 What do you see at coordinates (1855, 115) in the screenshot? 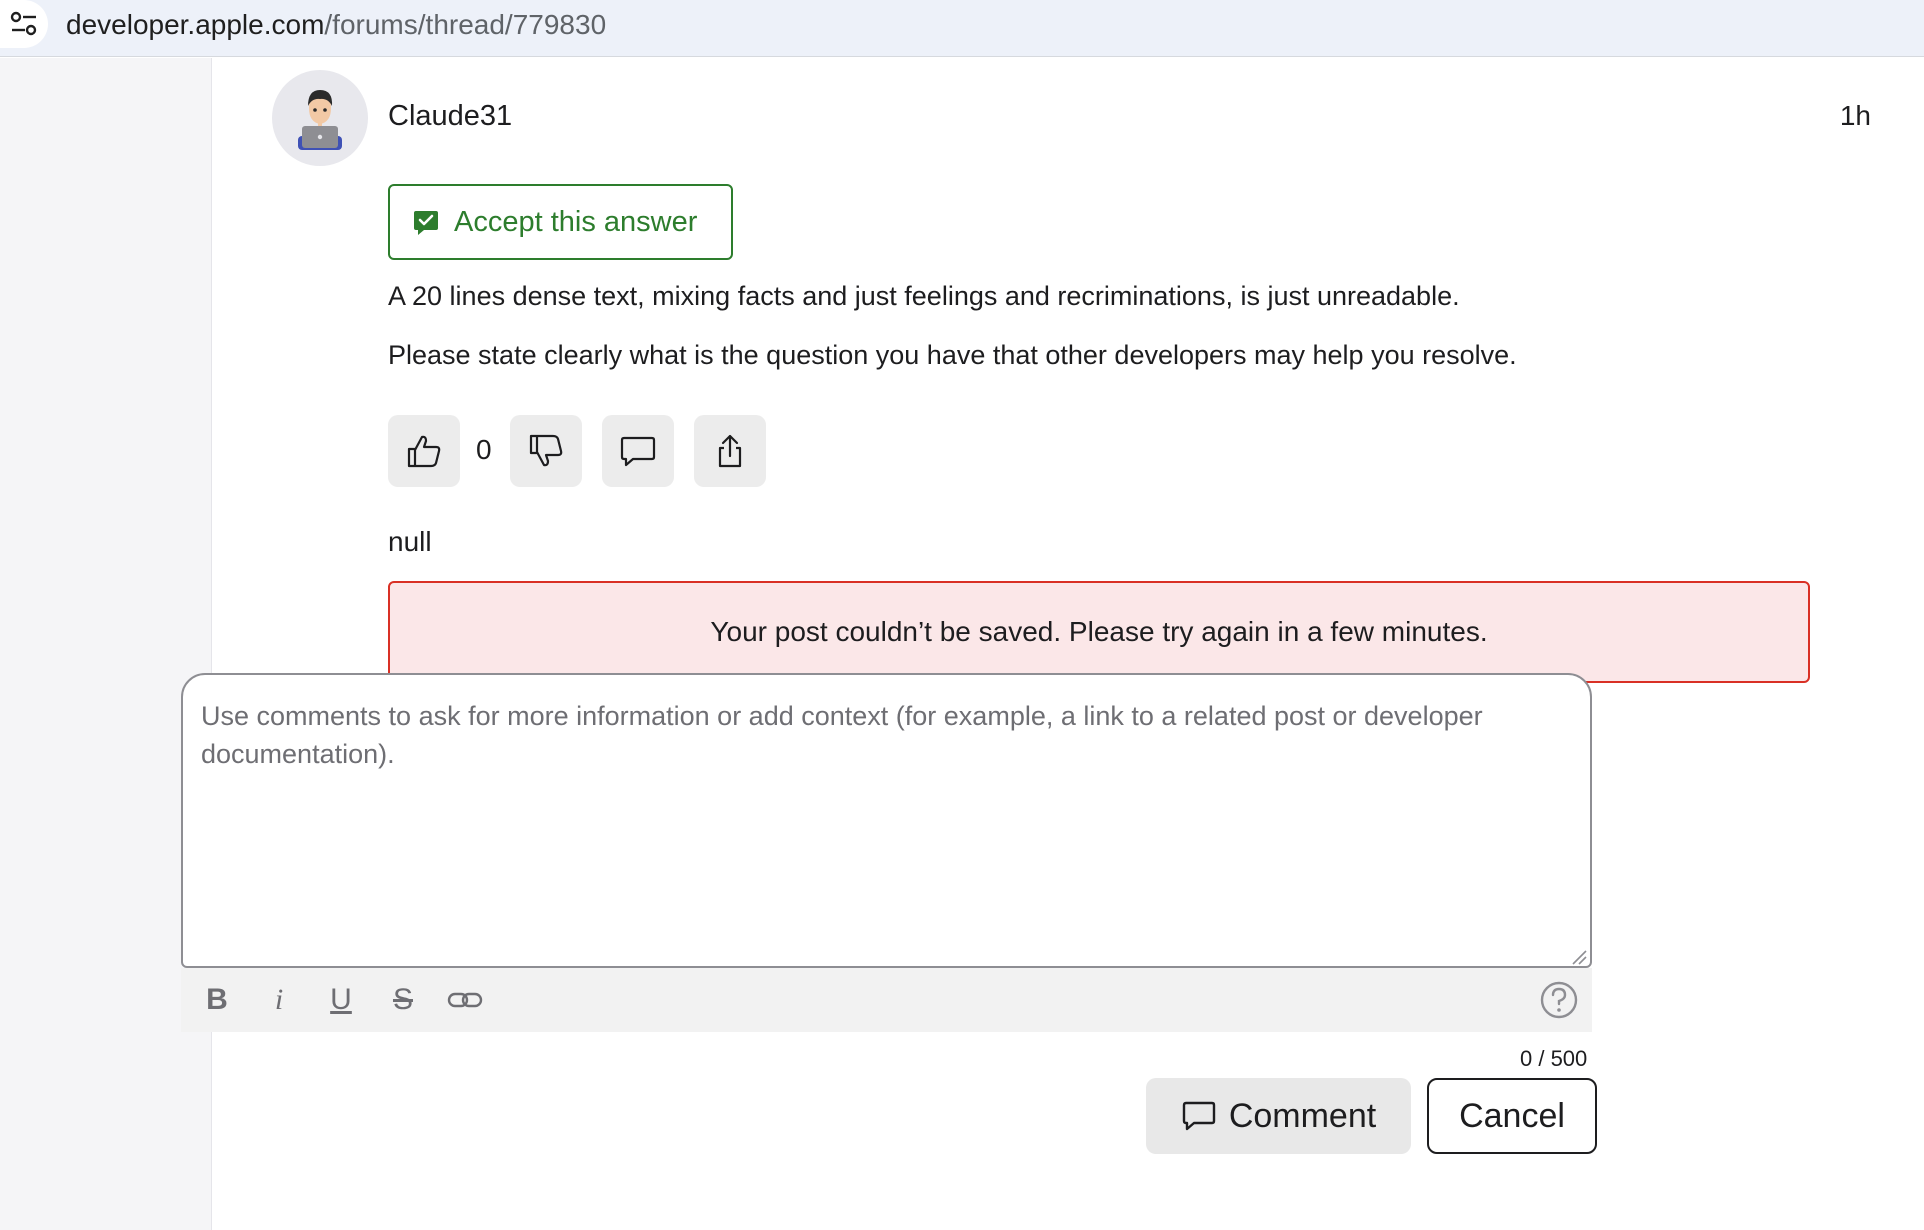
I see `post-time: 1h` at bounding box center [1855, 115].